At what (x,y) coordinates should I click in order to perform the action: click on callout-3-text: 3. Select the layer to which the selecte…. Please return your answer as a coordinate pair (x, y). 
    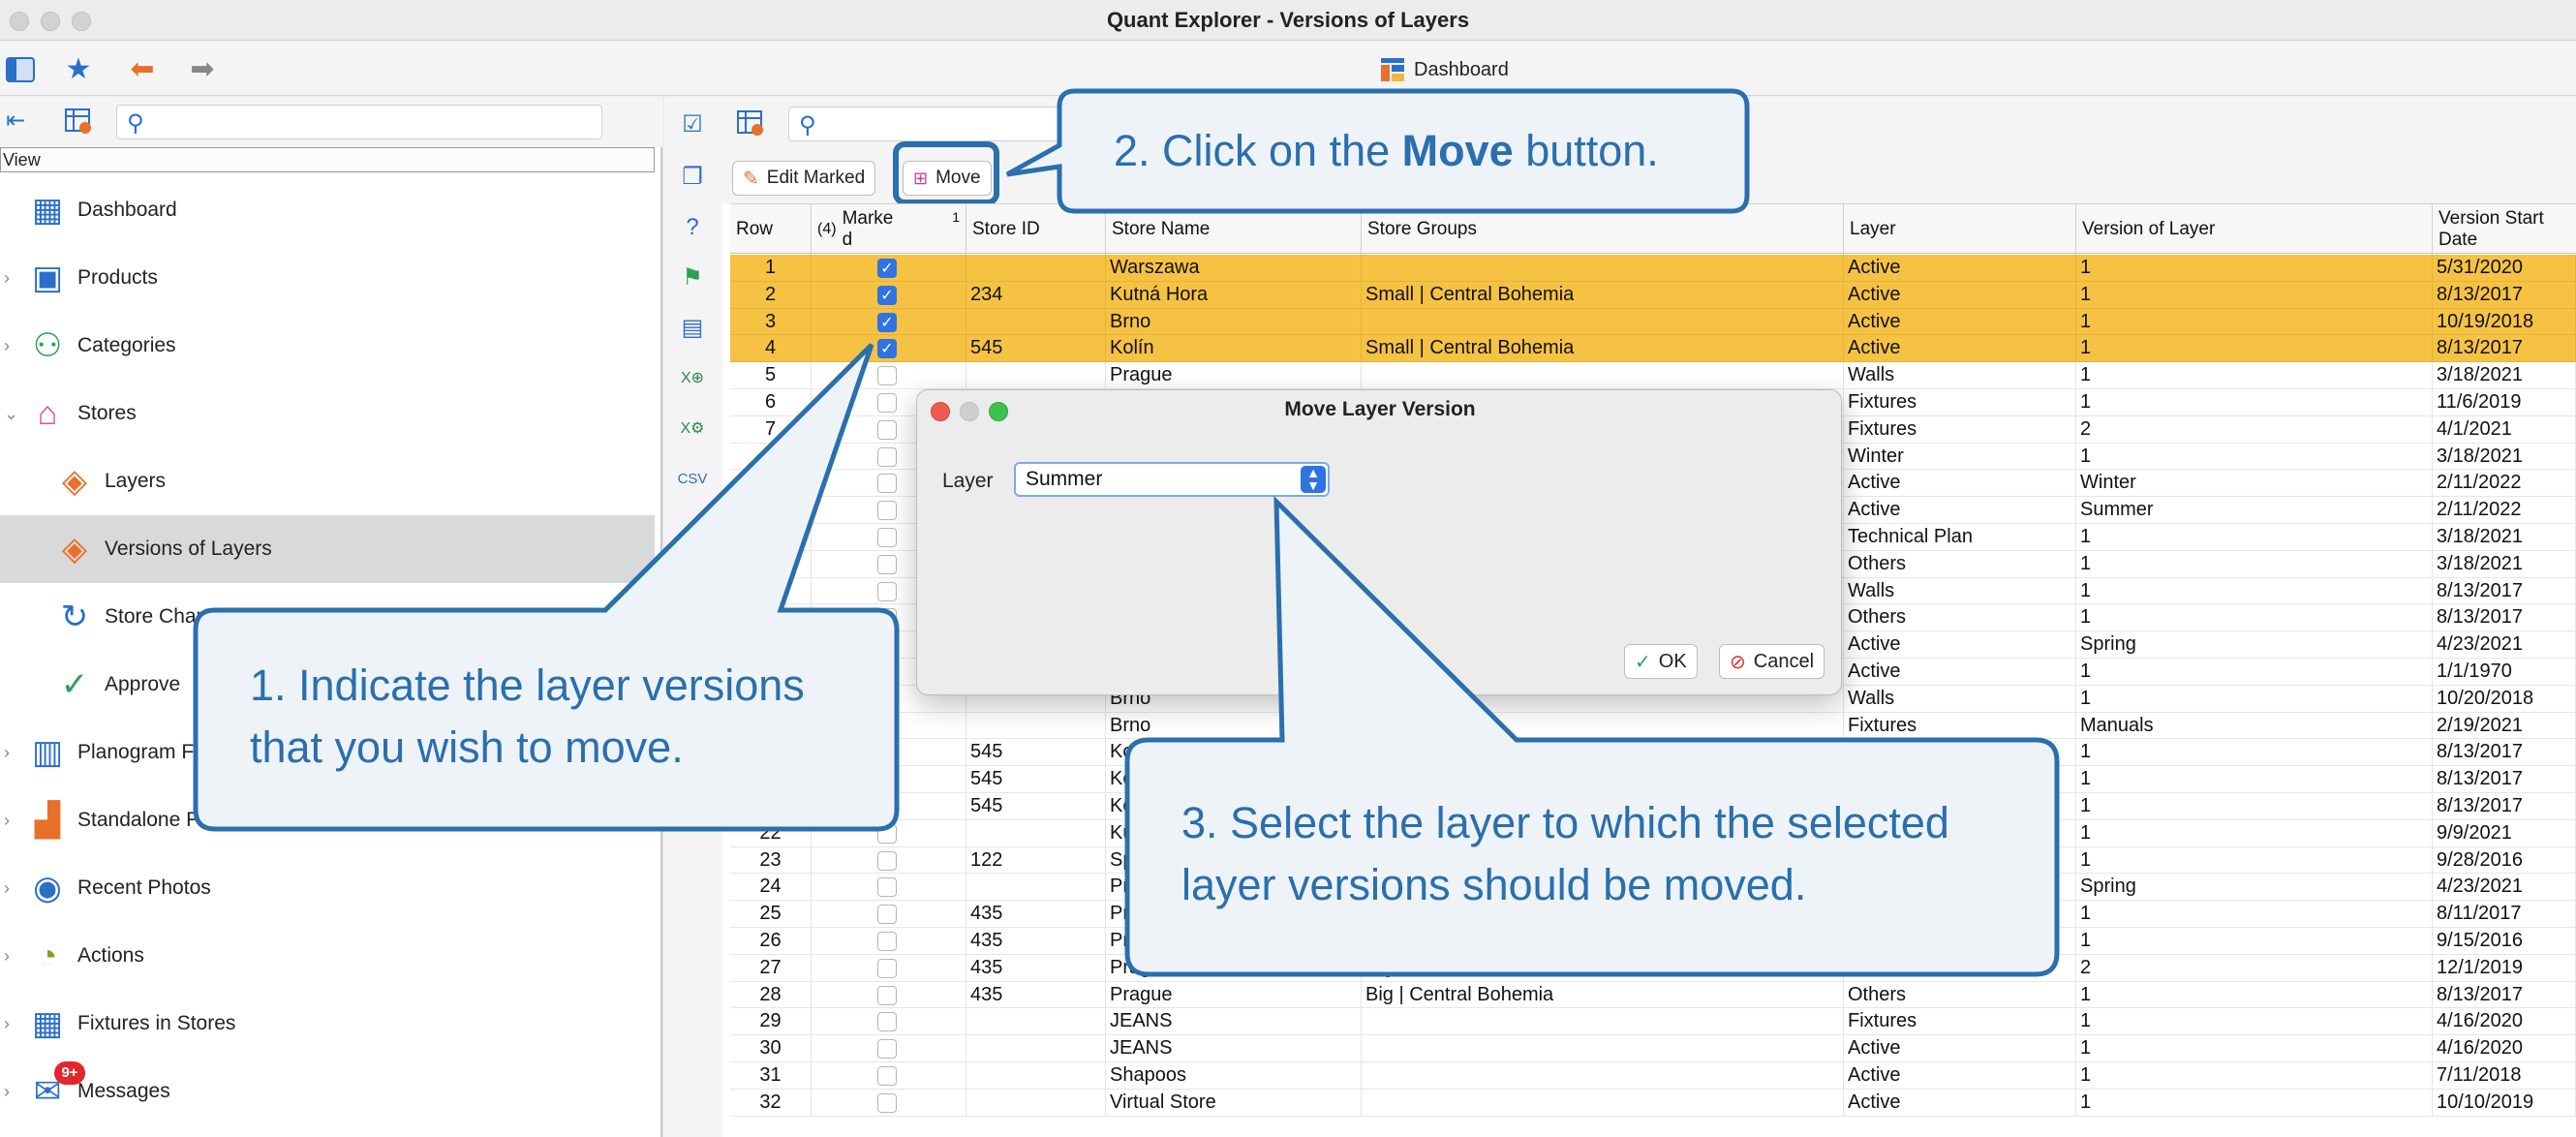
    Looking at the image, I should click on (1565, 853).